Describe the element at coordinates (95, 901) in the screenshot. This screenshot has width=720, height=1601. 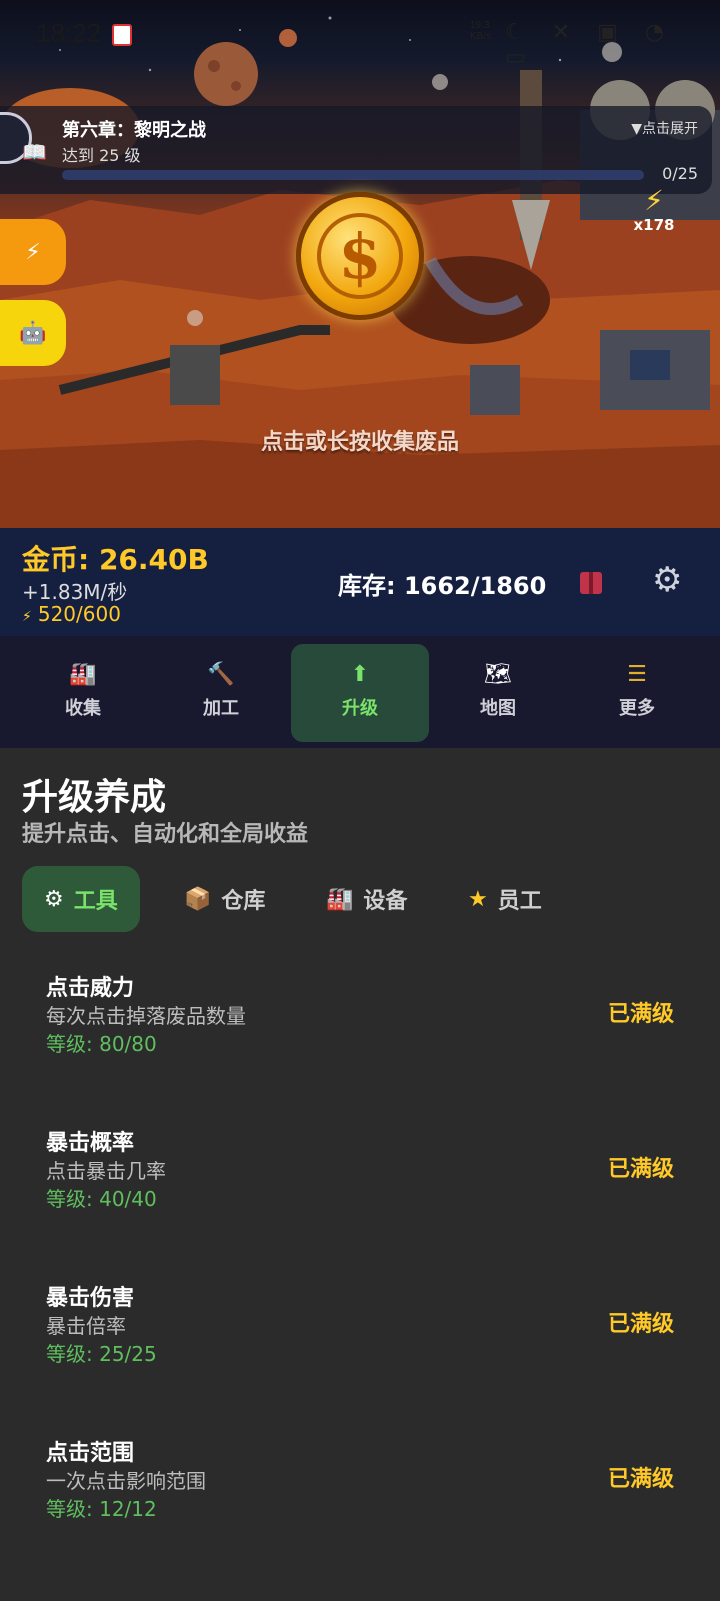
I see `tab-label: 工具` at that location.